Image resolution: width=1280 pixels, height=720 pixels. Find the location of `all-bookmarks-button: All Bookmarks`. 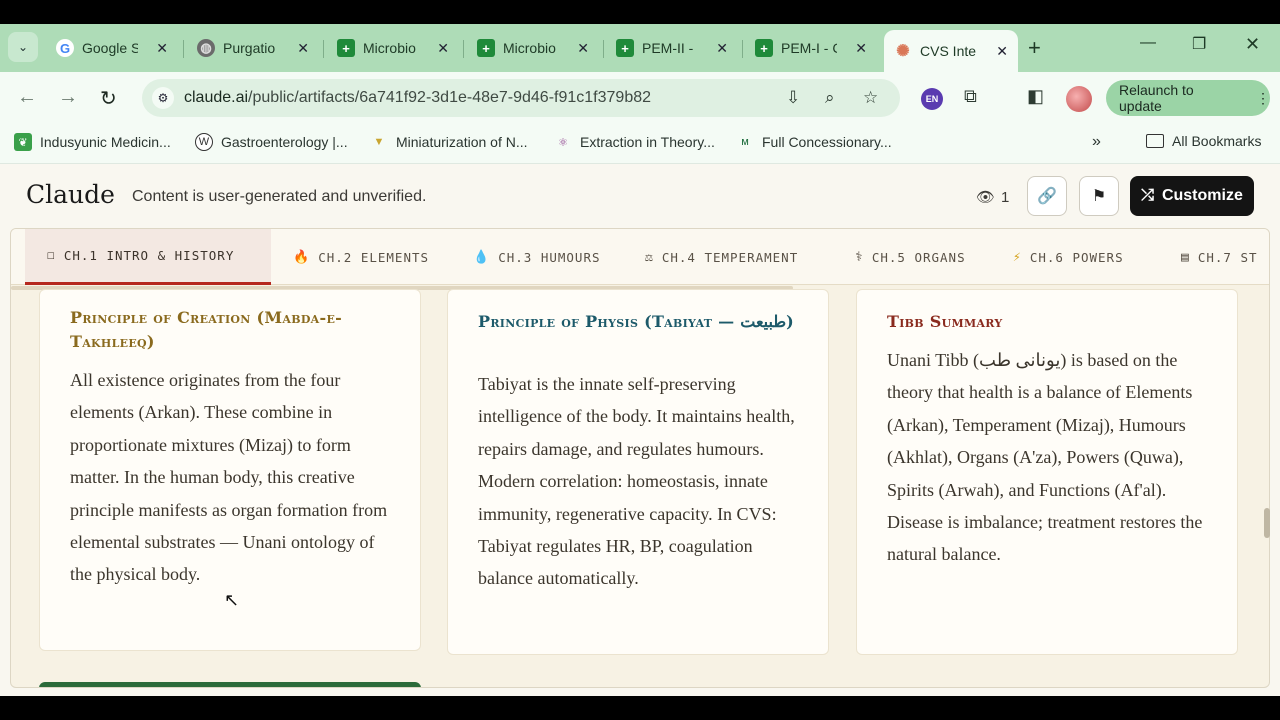

all-bookmarks-button: All Bookmarks is located at coordinates (1203, 141).